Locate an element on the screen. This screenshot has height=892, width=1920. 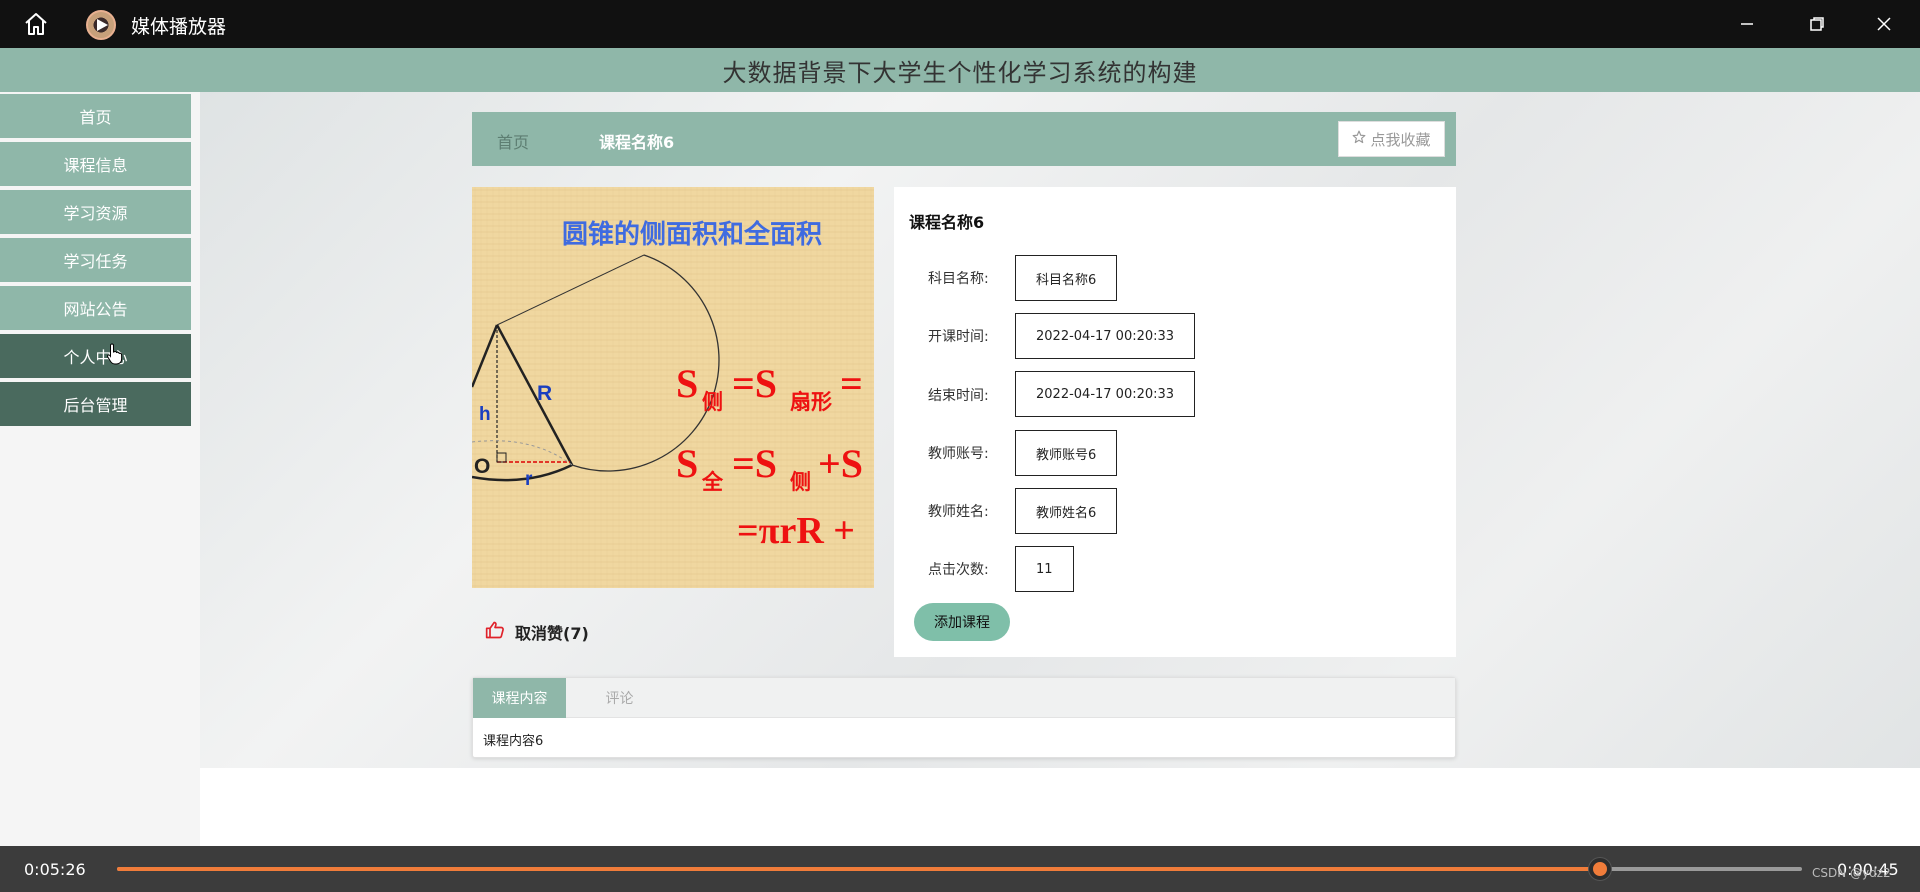
course-tabs: 课程内容 评论 课程内容6 is located at coordinates (964, 717).